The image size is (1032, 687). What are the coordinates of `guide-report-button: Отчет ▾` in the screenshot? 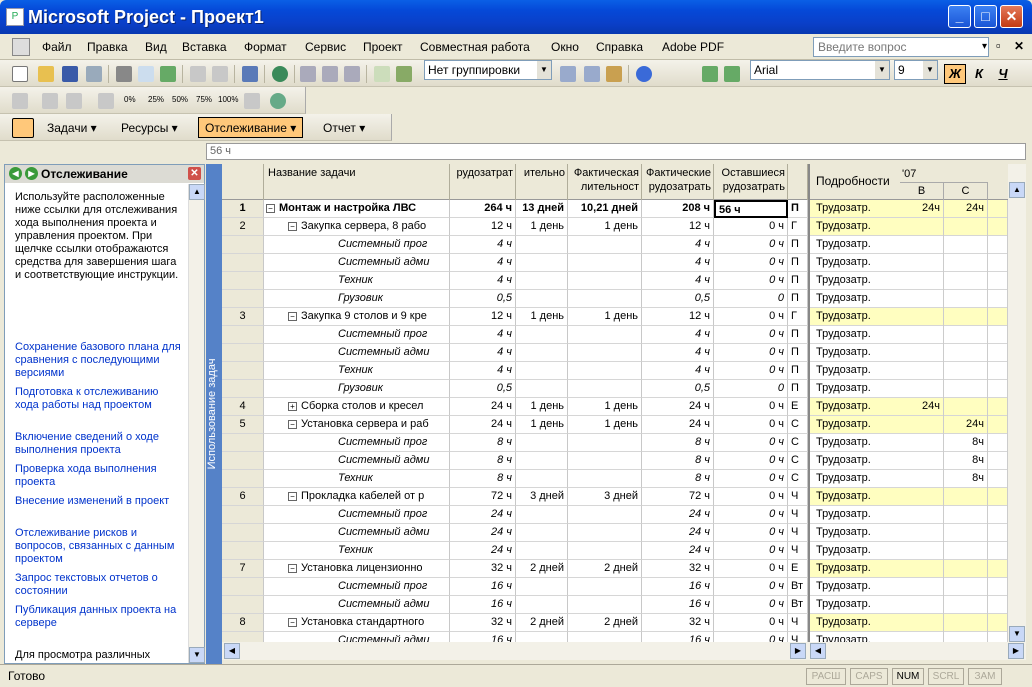 It's located at (344, 127).